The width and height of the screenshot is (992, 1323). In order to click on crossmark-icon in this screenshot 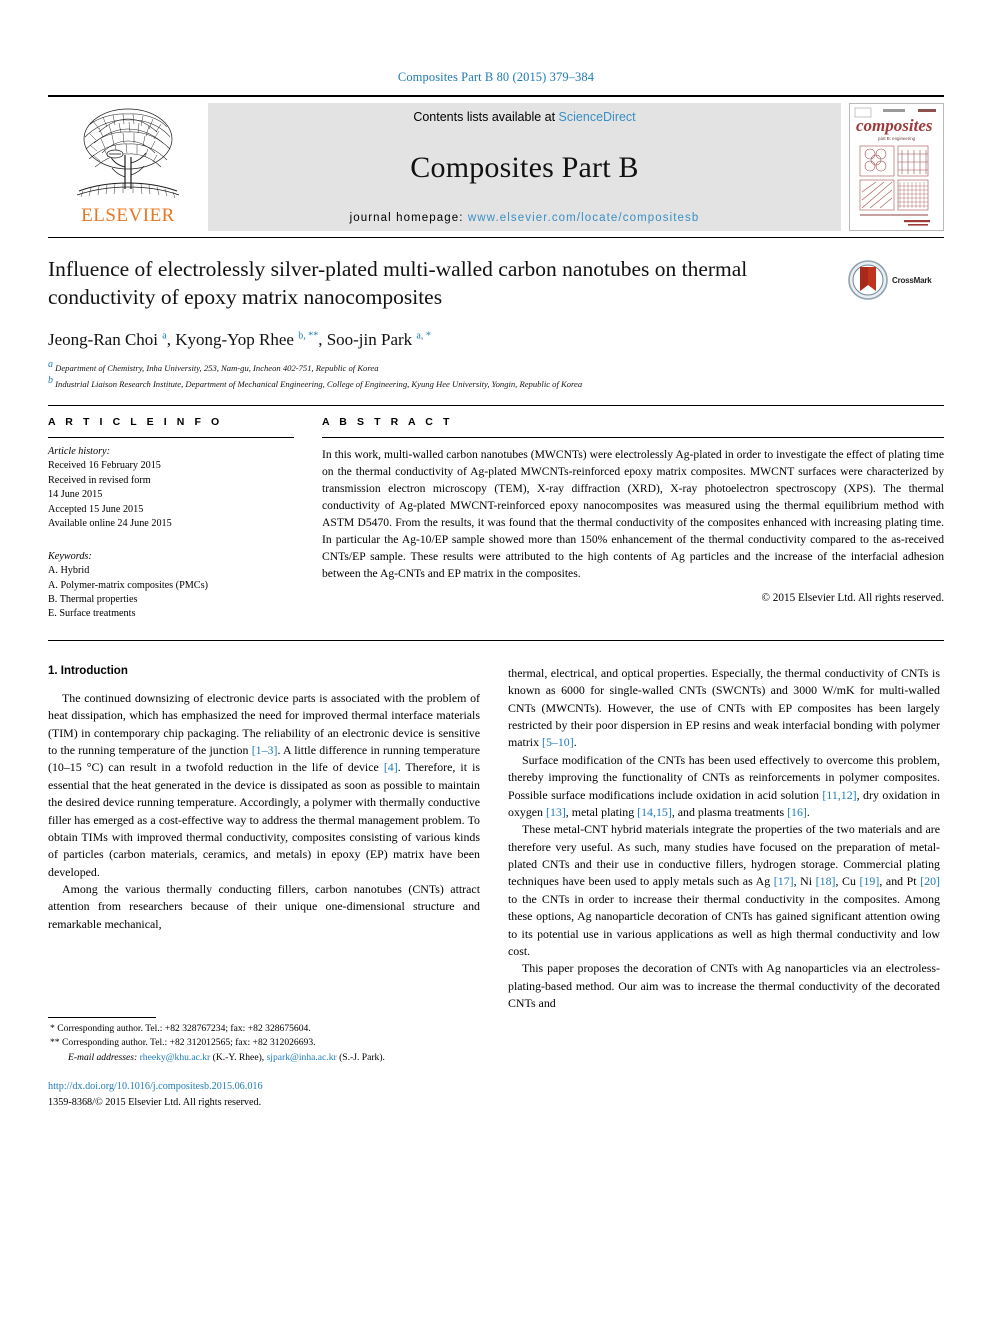, I will do `click(868, 280)`.